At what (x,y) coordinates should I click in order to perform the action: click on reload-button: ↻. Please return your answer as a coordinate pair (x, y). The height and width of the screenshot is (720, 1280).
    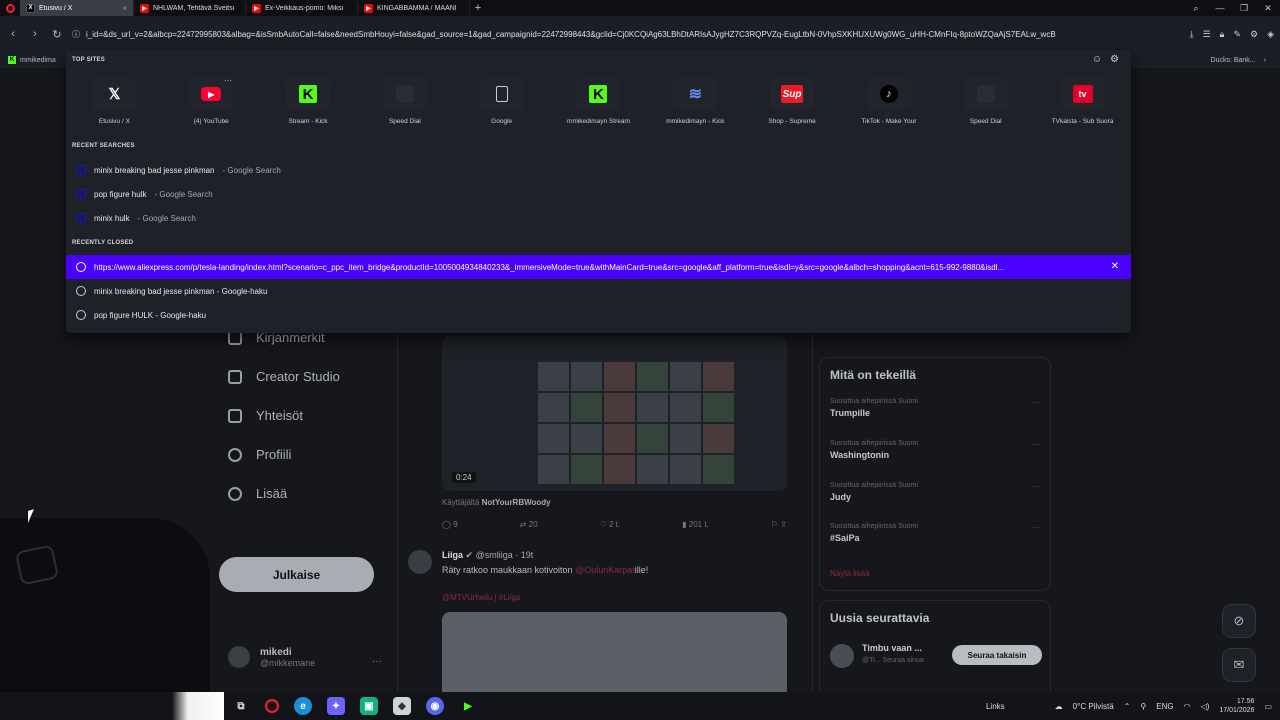
    Looking at the image, I should click on (57, 34).